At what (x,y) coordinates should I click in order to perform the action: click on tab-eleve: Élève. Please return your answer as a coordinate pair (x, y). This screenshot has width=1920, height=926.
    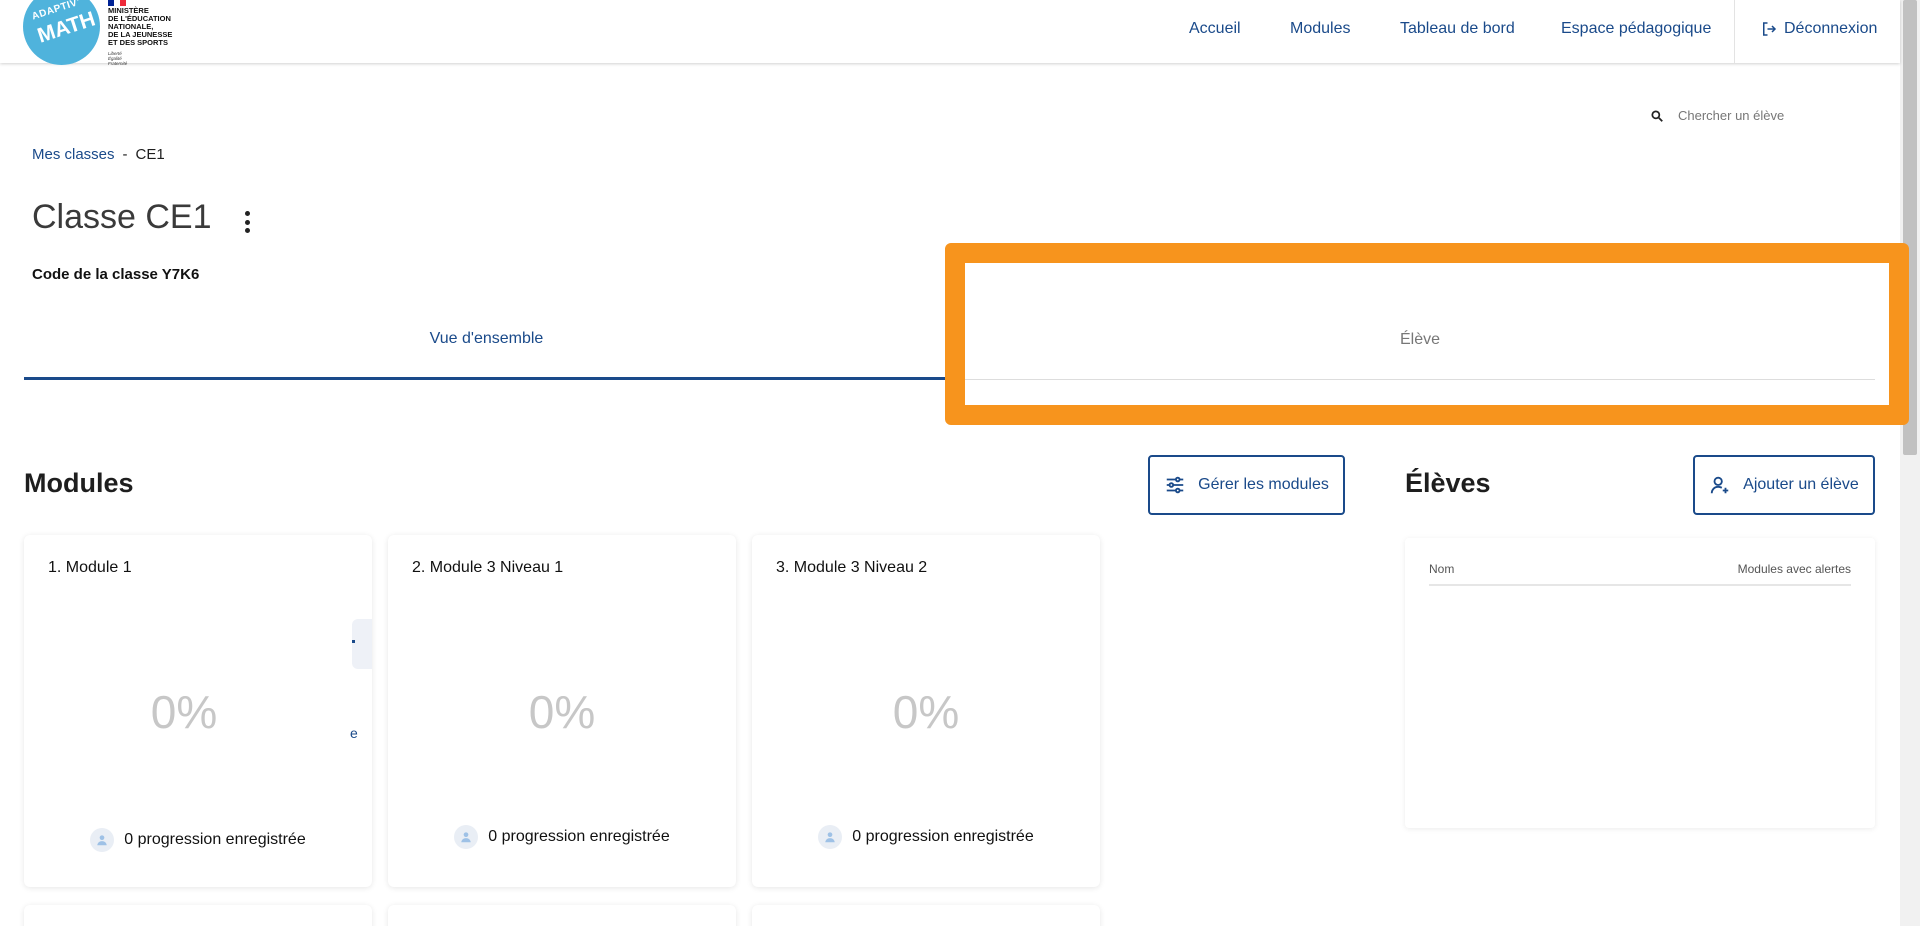
    Looking at the image, I should click on (1420, 340).